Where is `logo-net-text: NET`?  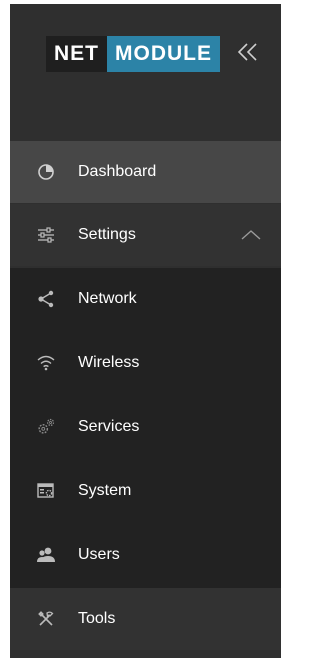 logo-net-text: NET is located at coordinates (76, 54).